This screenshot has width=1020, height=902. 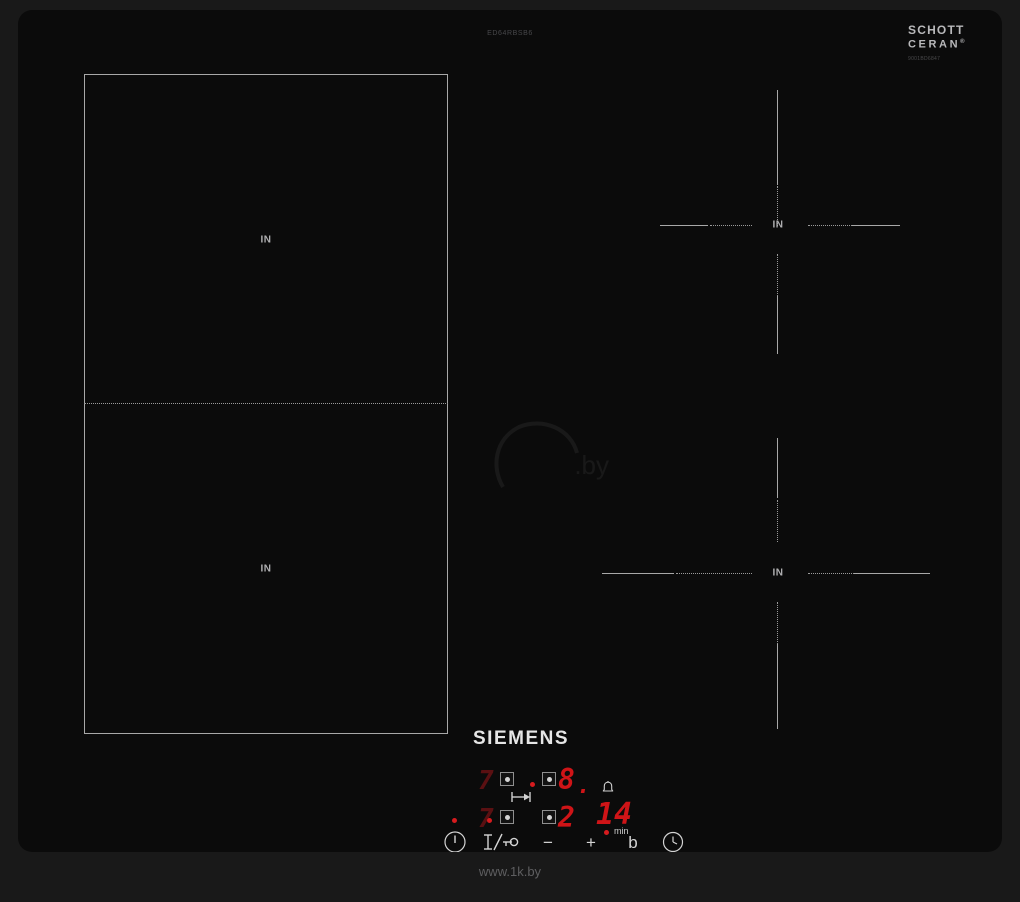 I want to click on schott-wordmark: SCHOTT, so click(x=936, y=30).